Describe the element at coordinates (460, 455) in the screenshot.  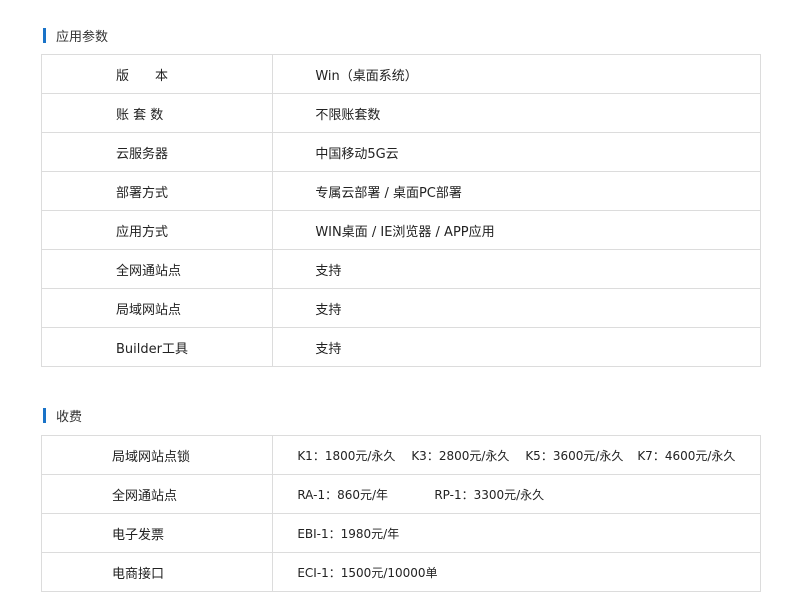
I see `price-item: K3：2800元/永久` at that location.